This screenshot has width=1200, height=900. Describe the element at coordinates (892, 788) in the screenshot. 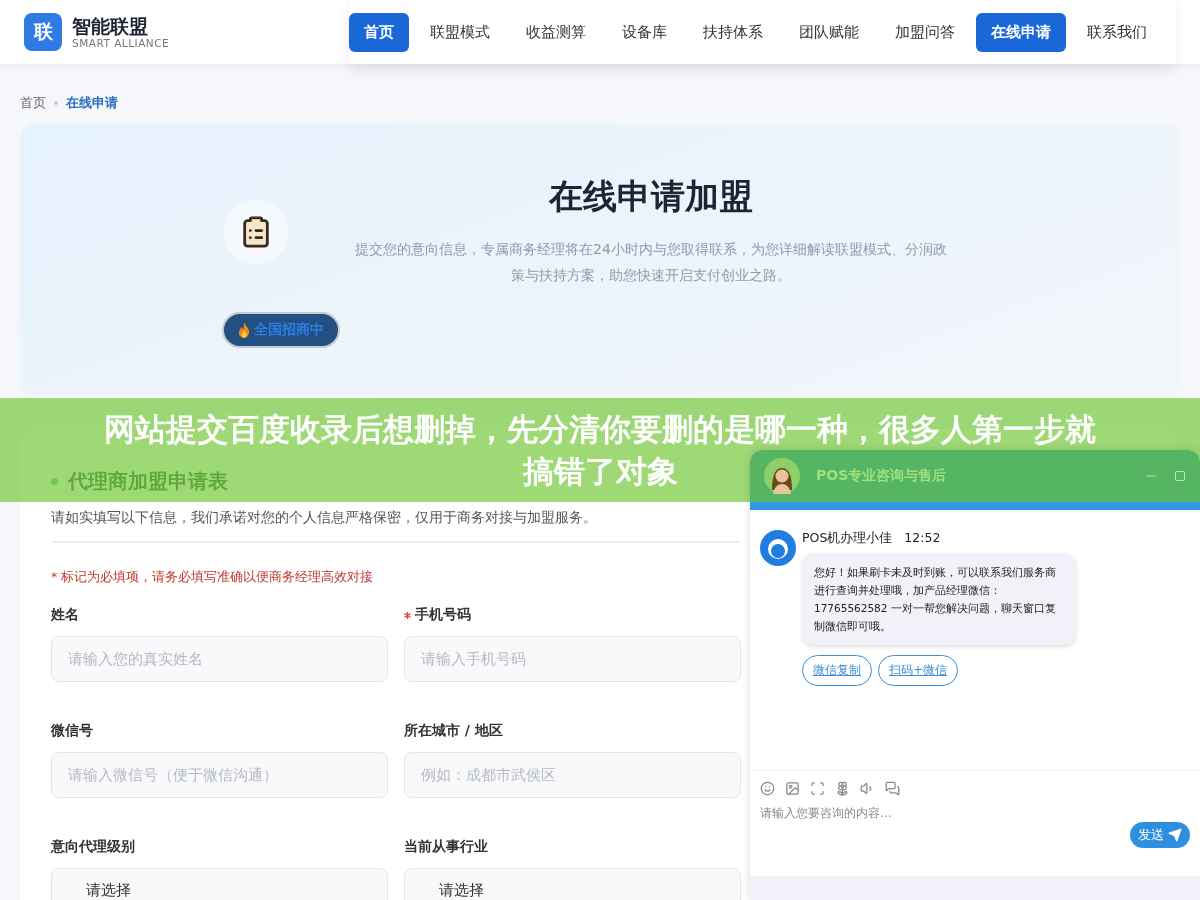

I see `chat-bubbles-icon` at that location.